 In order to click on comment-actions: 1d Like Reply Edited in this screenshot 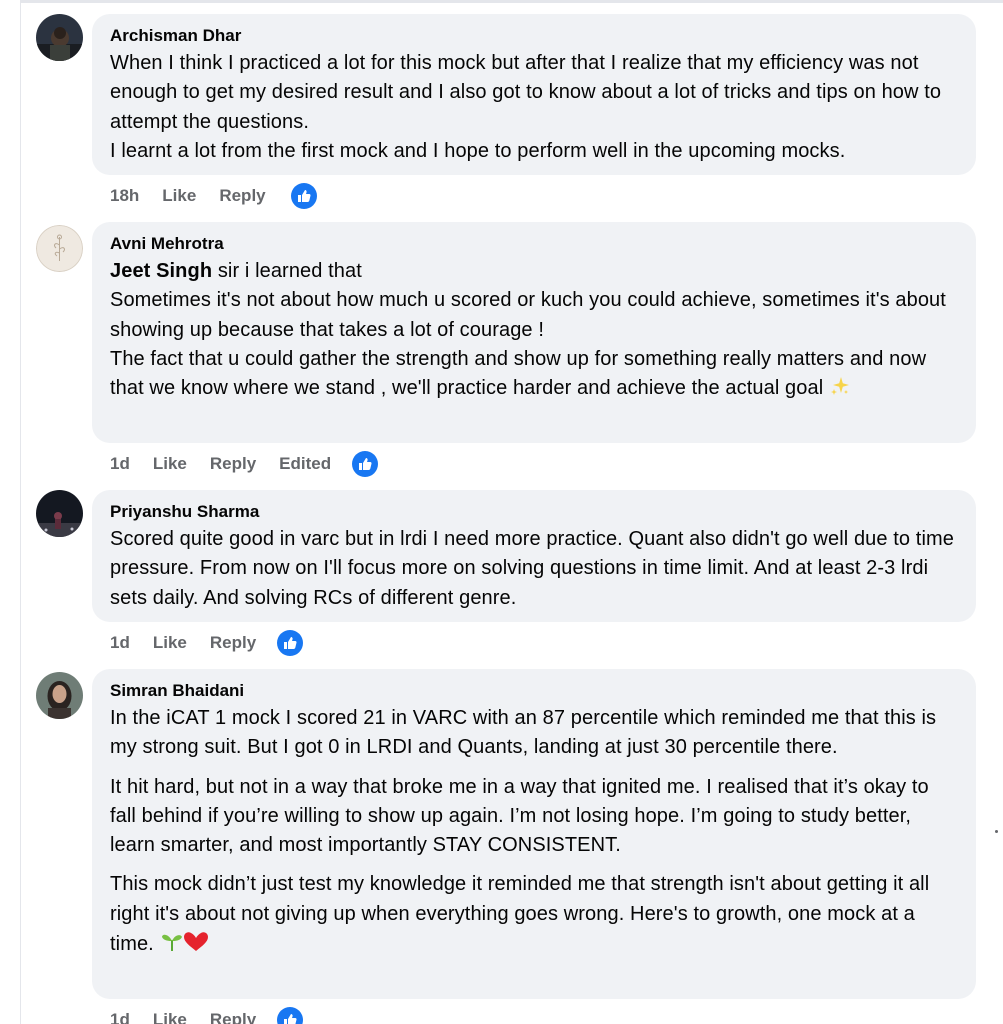, I will do `click(244, 464)`.